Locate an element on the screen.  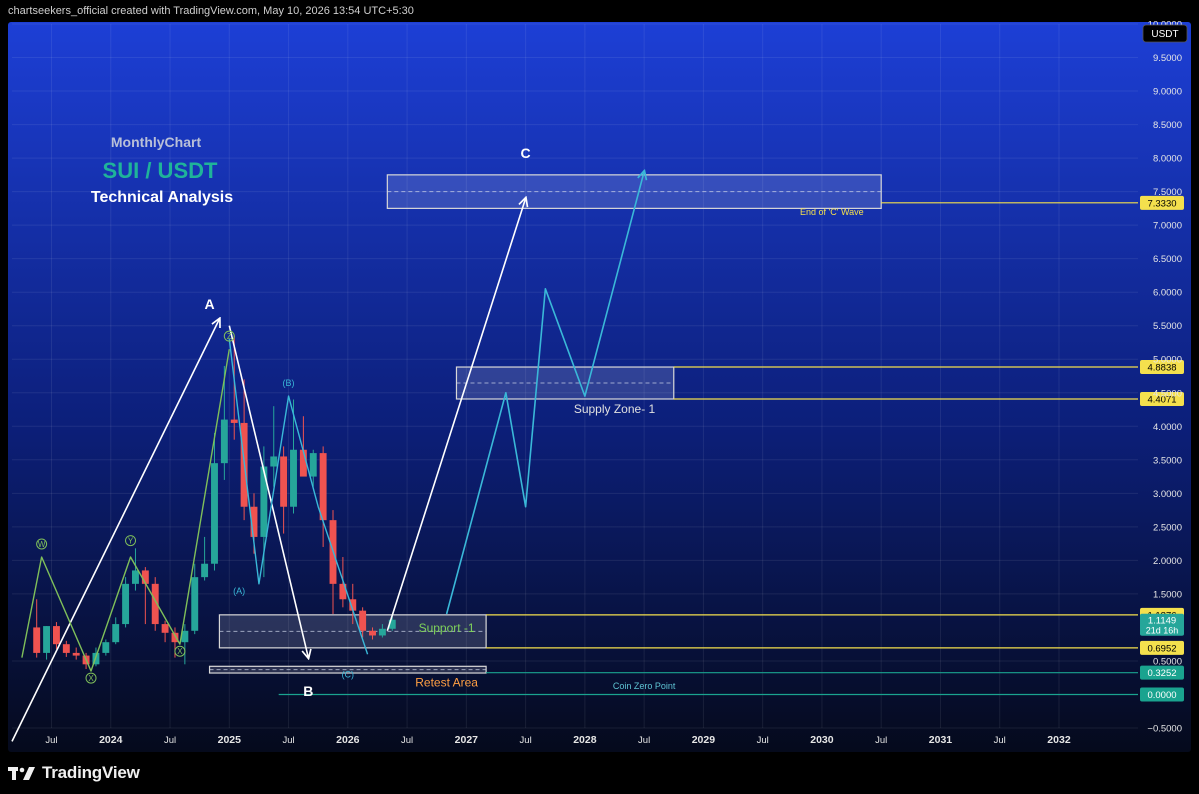
wave-label: (C) is located at coordinates (348, 675).